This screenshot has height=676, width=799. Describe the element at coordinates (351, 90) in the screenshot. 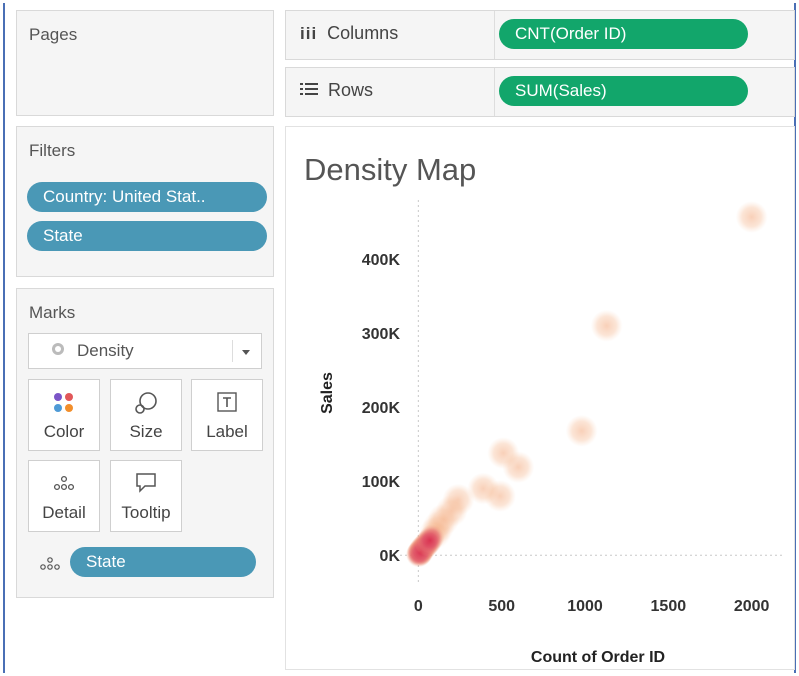

I see `rows-label: Rows` at that location.